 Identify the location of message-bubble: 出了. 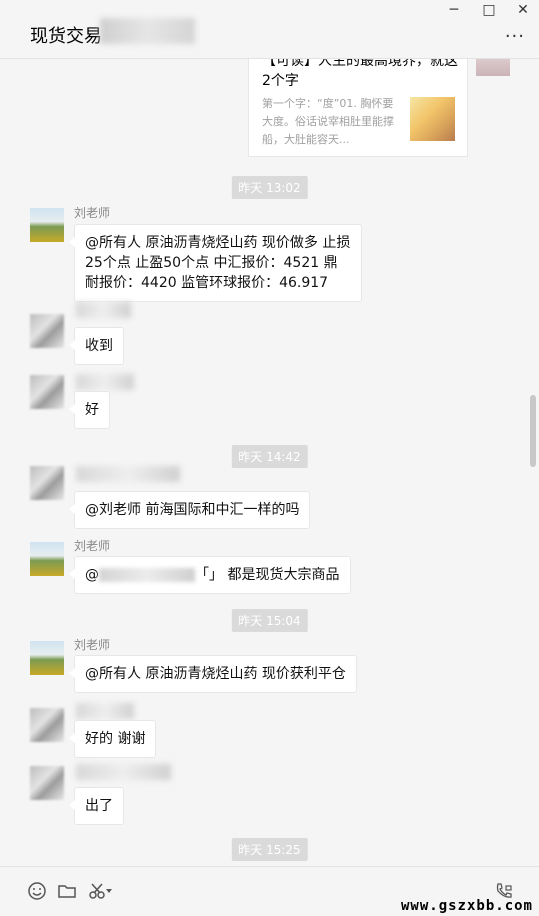
(96, 806).